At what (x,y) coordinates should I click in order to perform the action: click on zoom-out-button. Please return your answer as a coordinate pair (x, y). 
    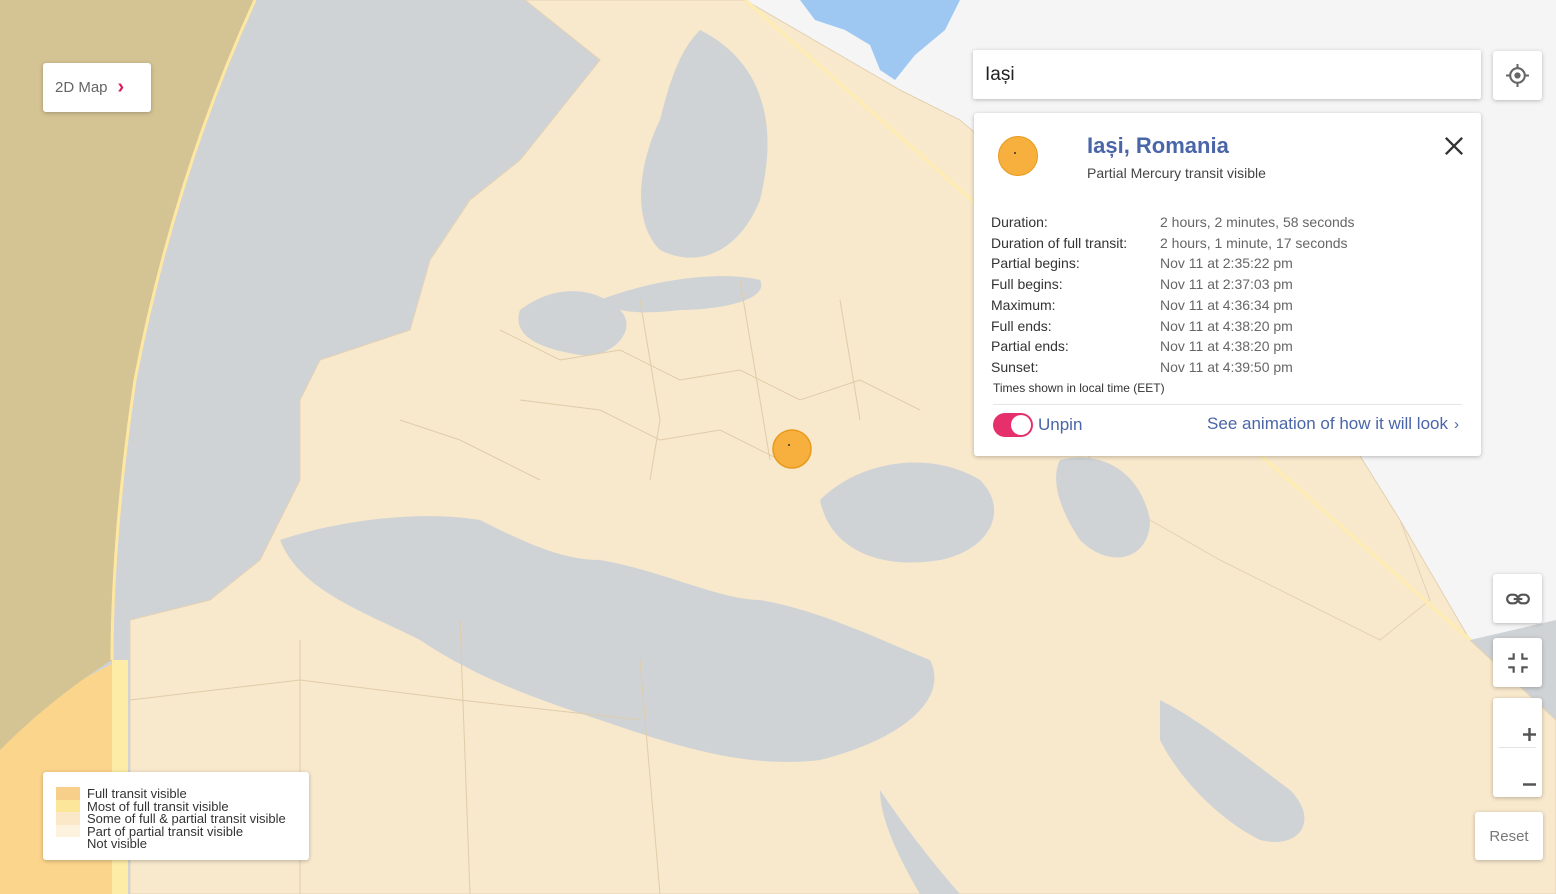
    Looking at the image, I should click on (1517, 772).